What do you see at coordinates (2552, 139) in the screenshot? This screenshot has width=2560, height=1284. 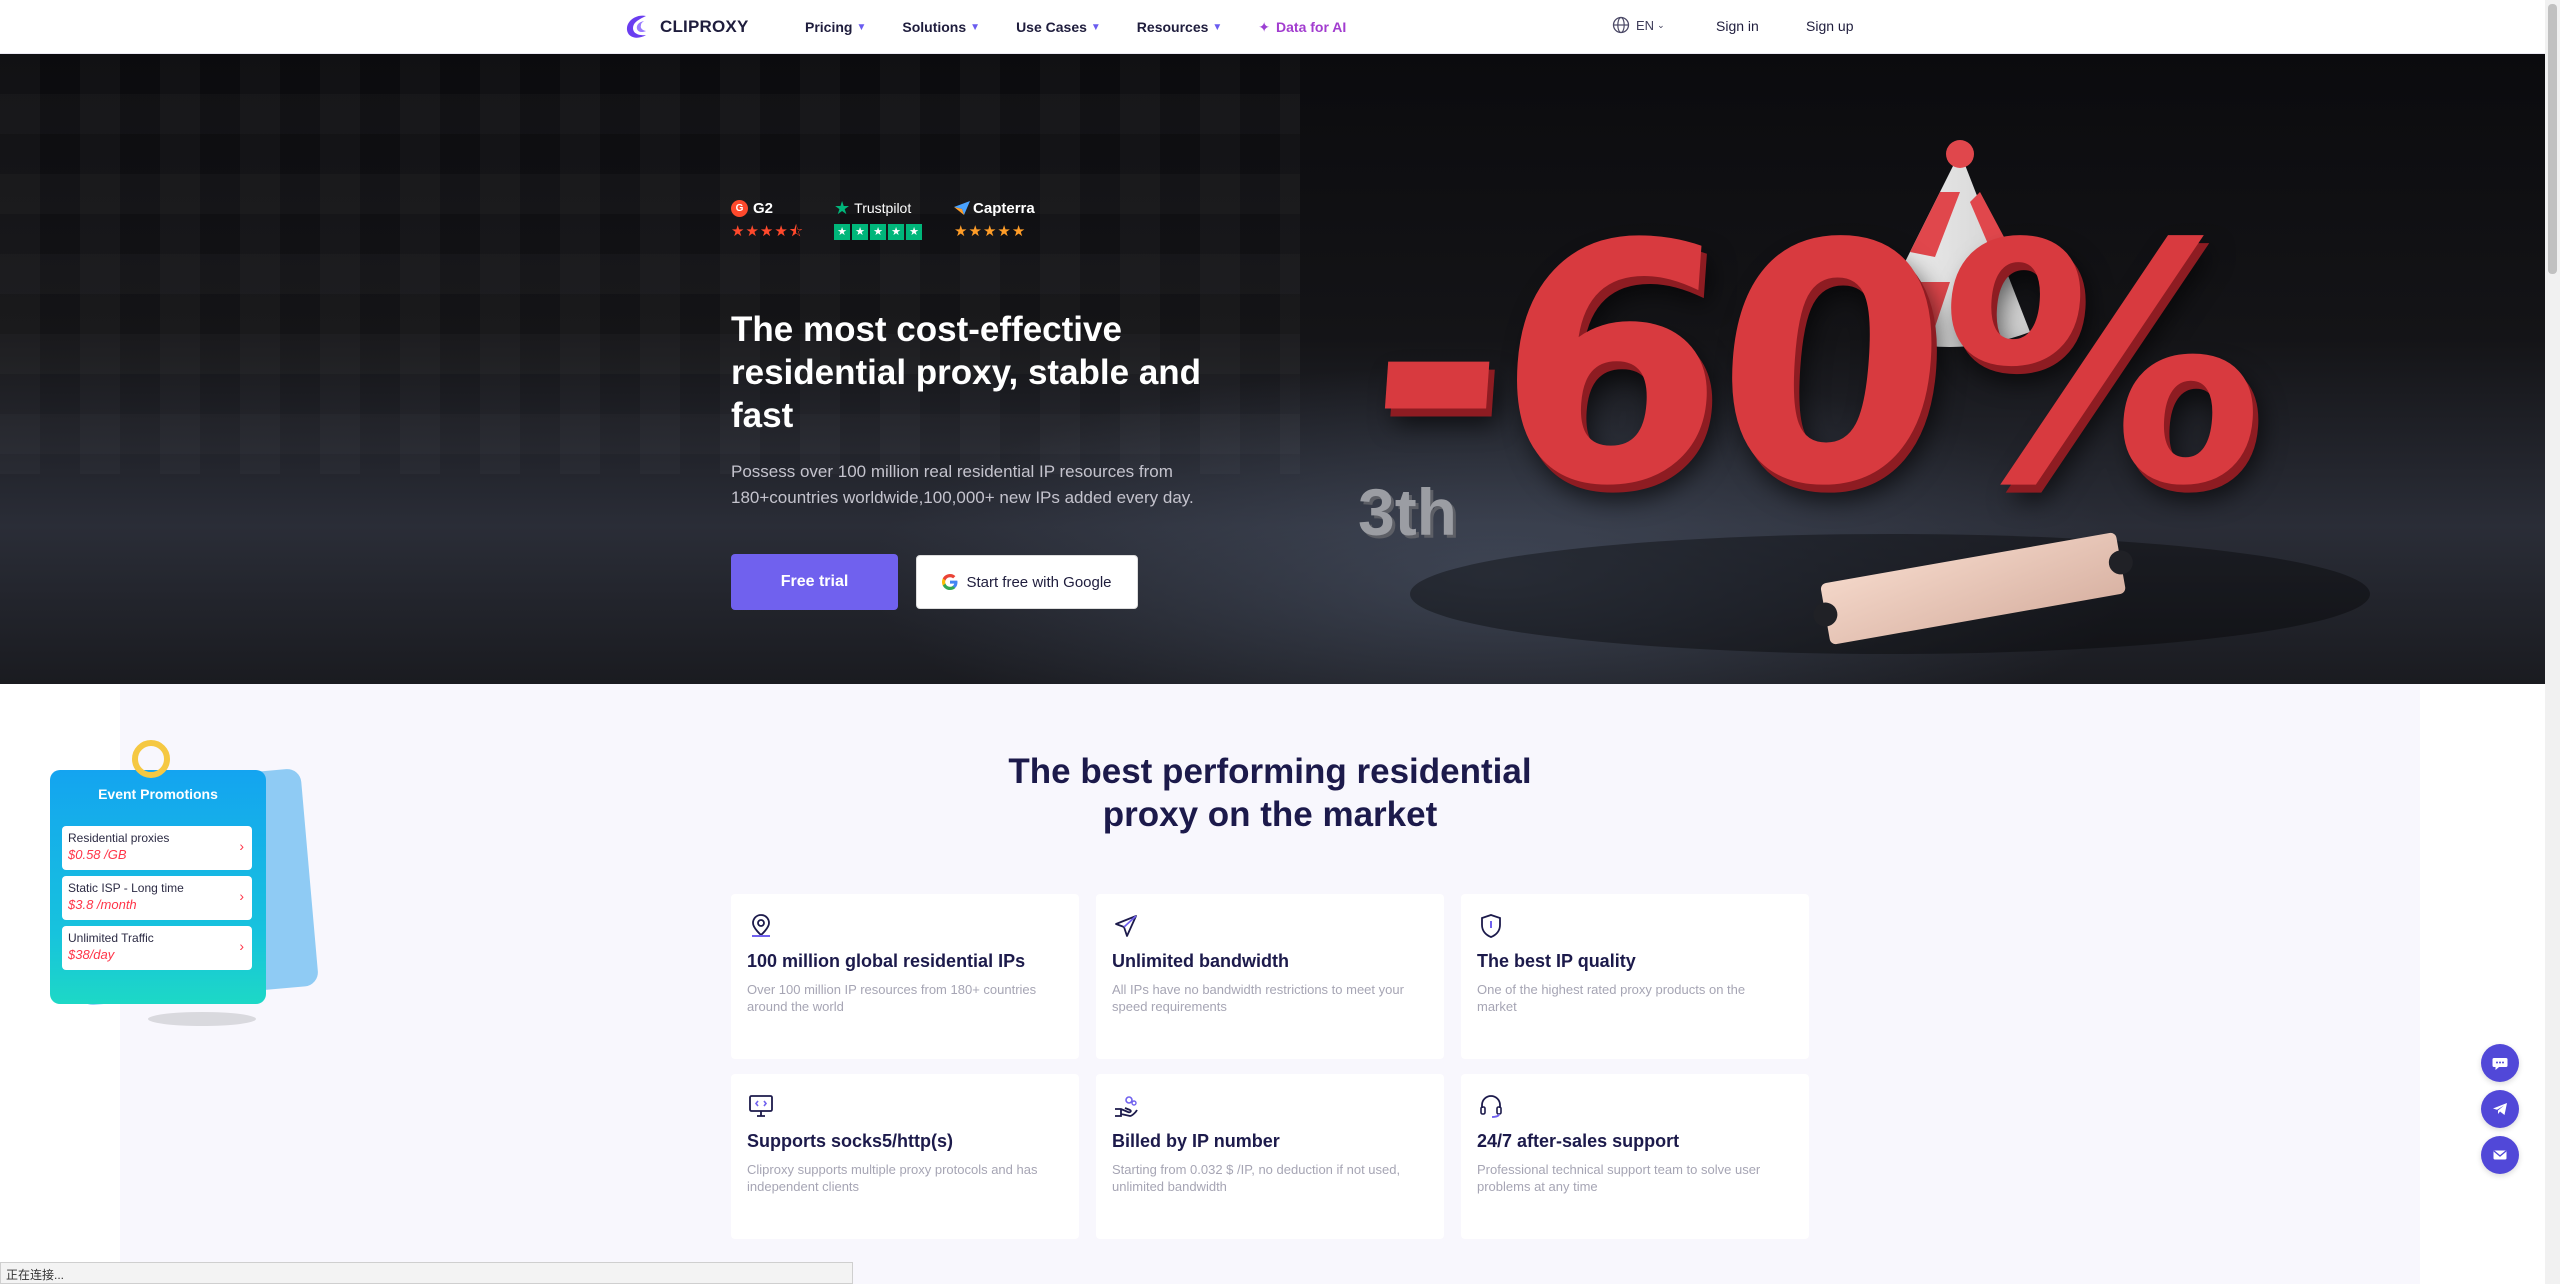 I see `scrollbar-thumb` at bounding box center [2552, 139].